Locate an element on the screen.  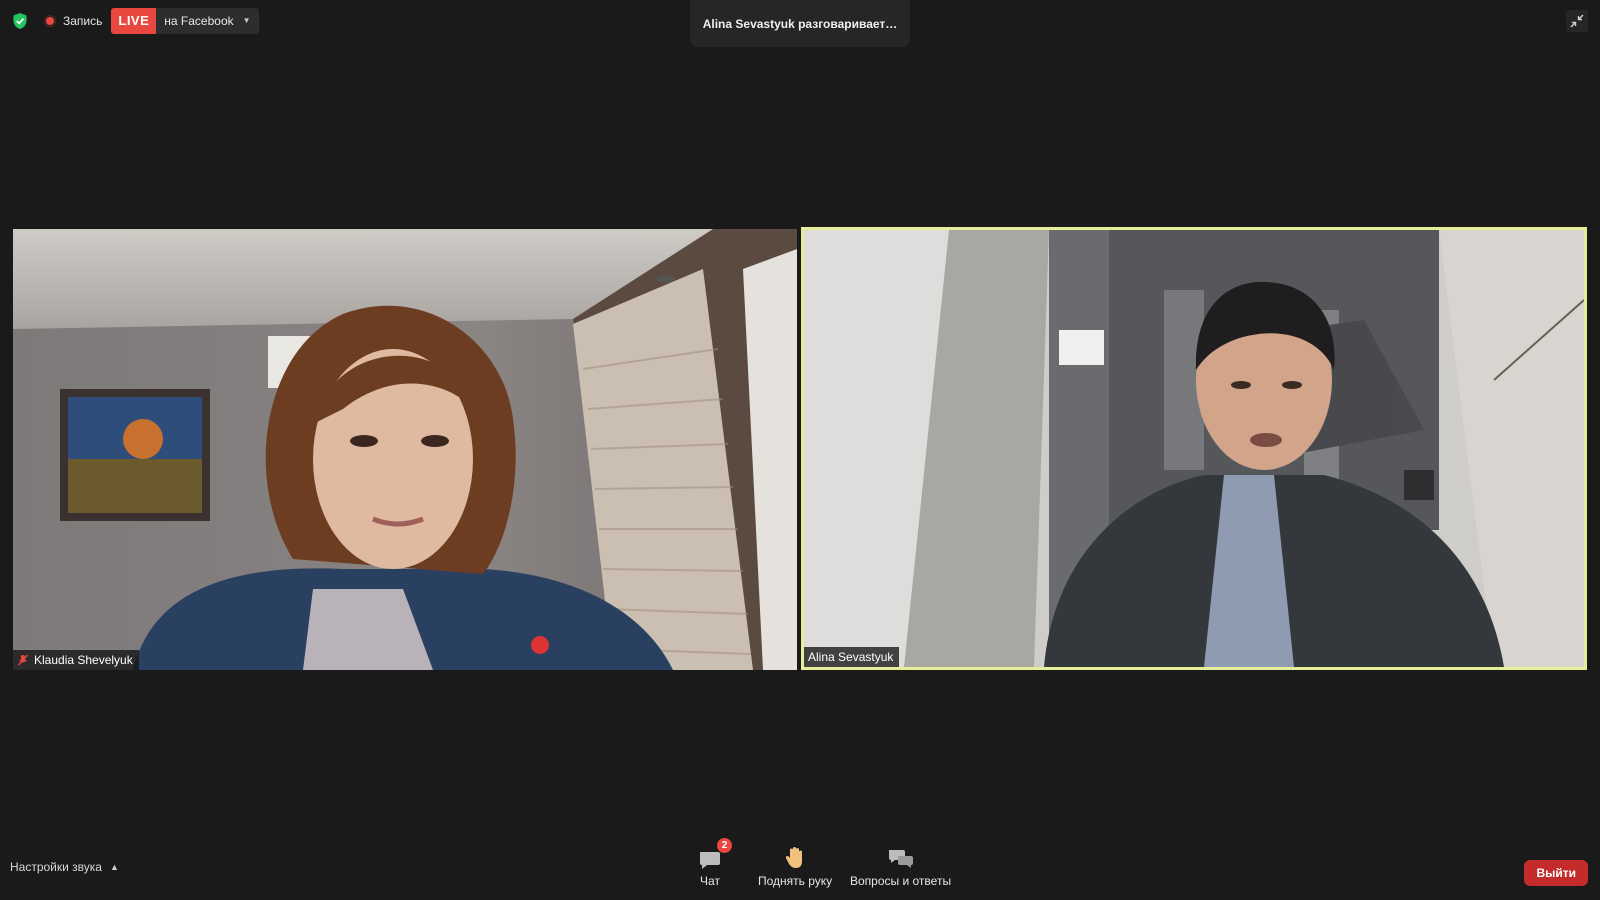
raise-hand-button: Поднять руку is located at coordinates (795, 865).